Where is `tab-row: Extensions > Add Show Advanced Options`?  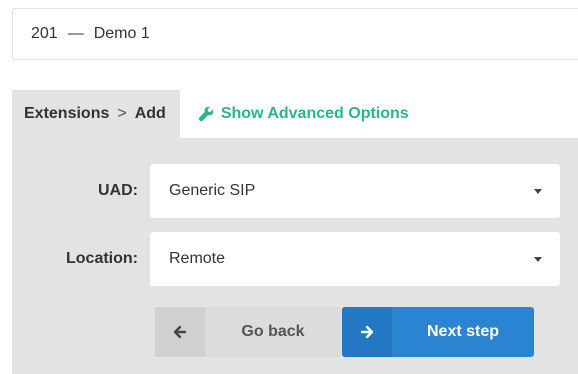 tab-row: Extensions > Add Show Advanced Options is located at coordinates (210, 114).